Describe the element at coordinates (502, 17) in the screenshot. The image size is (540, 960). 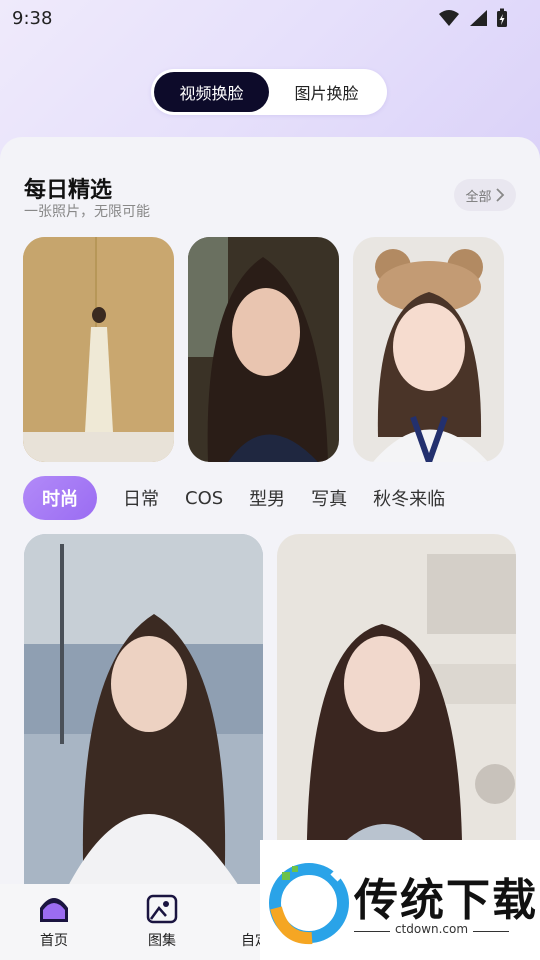
I see `battery-icon` at that location.